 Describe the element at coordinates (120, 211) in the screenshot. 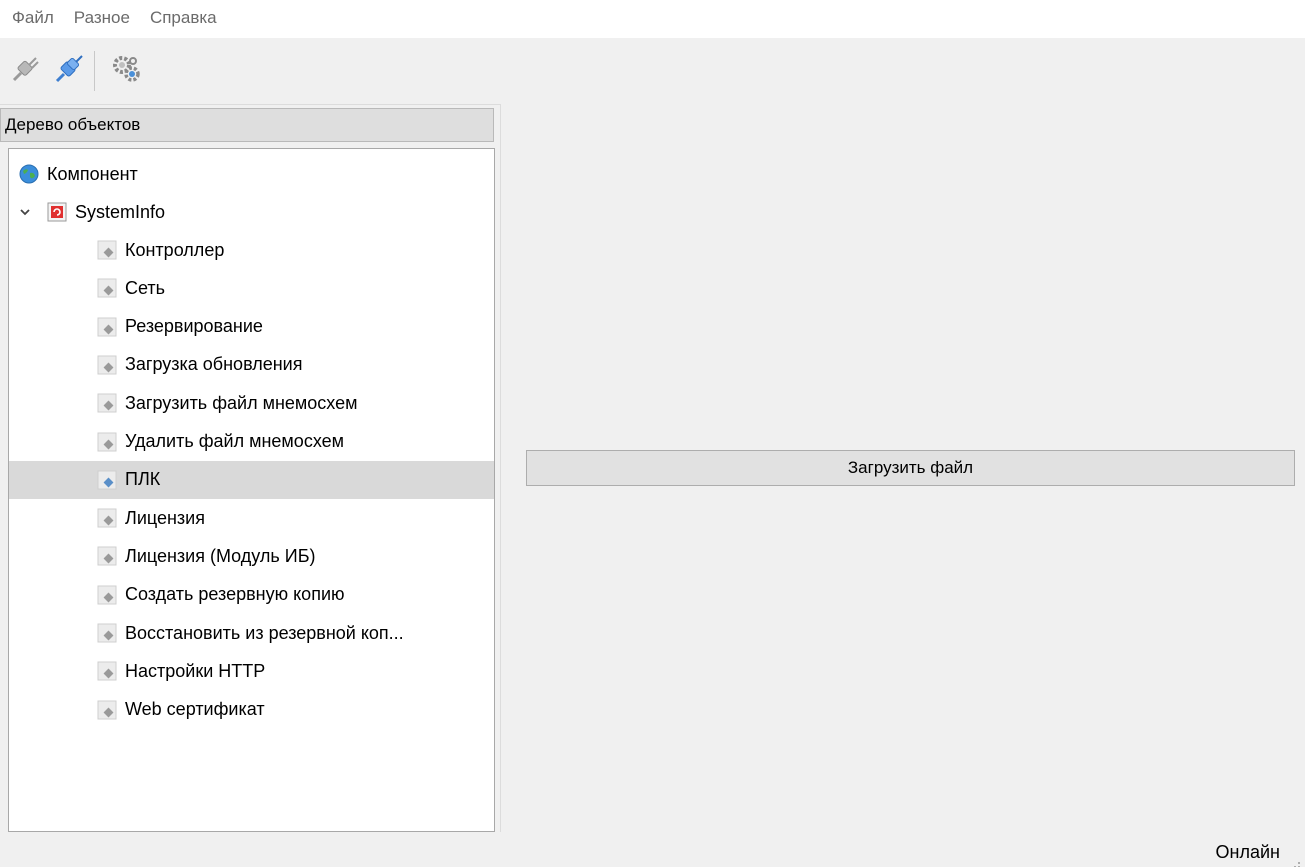

I see `tree-item-label: SystemInfo` at that location.